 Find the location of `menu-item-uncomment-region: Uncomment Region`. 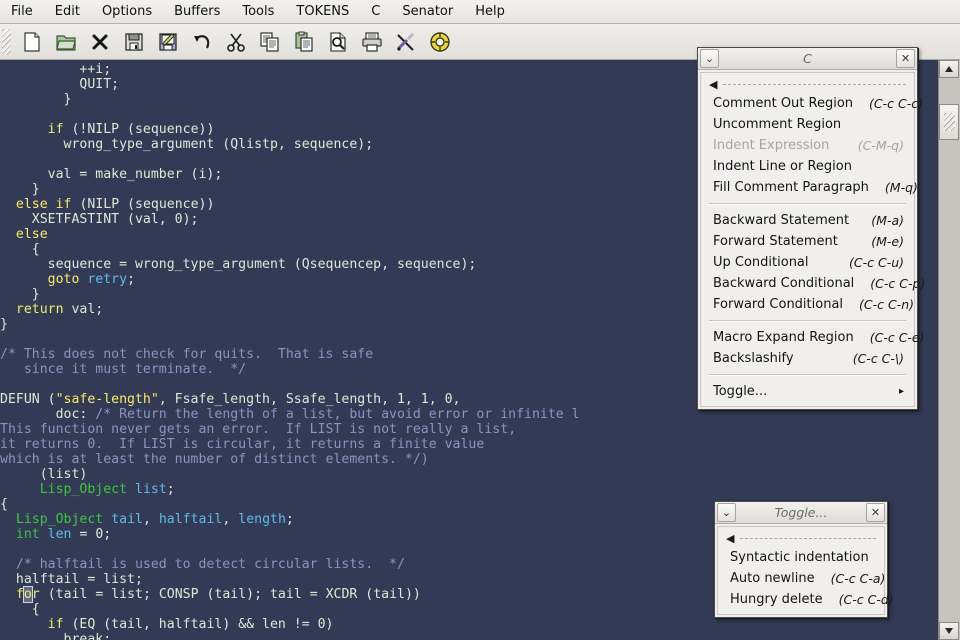

menu-item-uncomment-region: Uncomment Region is located at coordinates (807, 124).